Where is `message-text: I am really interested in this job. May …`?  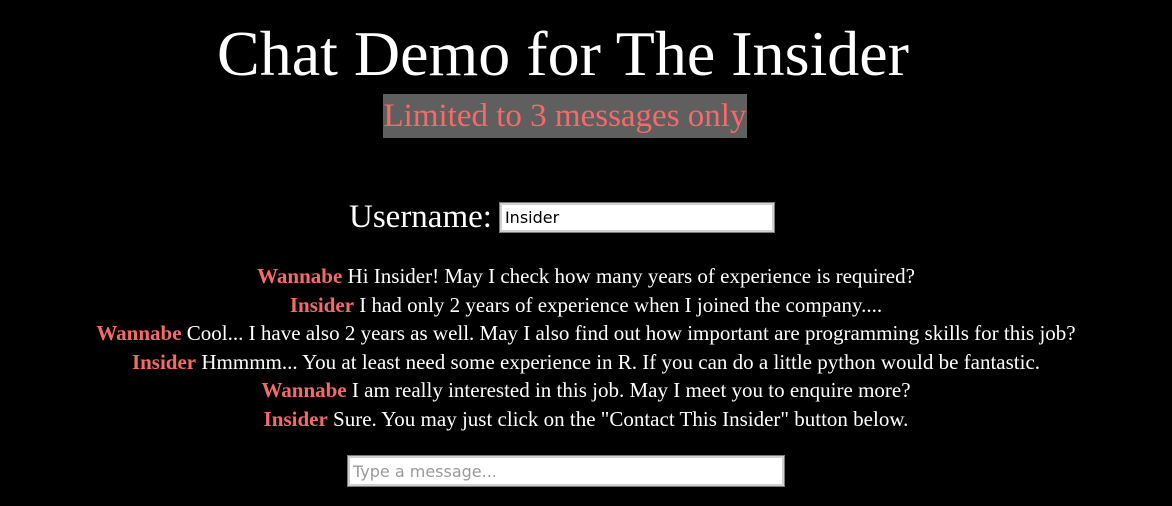 message-text: I am really interested in this job. May … is located at coordinates (631, 390).